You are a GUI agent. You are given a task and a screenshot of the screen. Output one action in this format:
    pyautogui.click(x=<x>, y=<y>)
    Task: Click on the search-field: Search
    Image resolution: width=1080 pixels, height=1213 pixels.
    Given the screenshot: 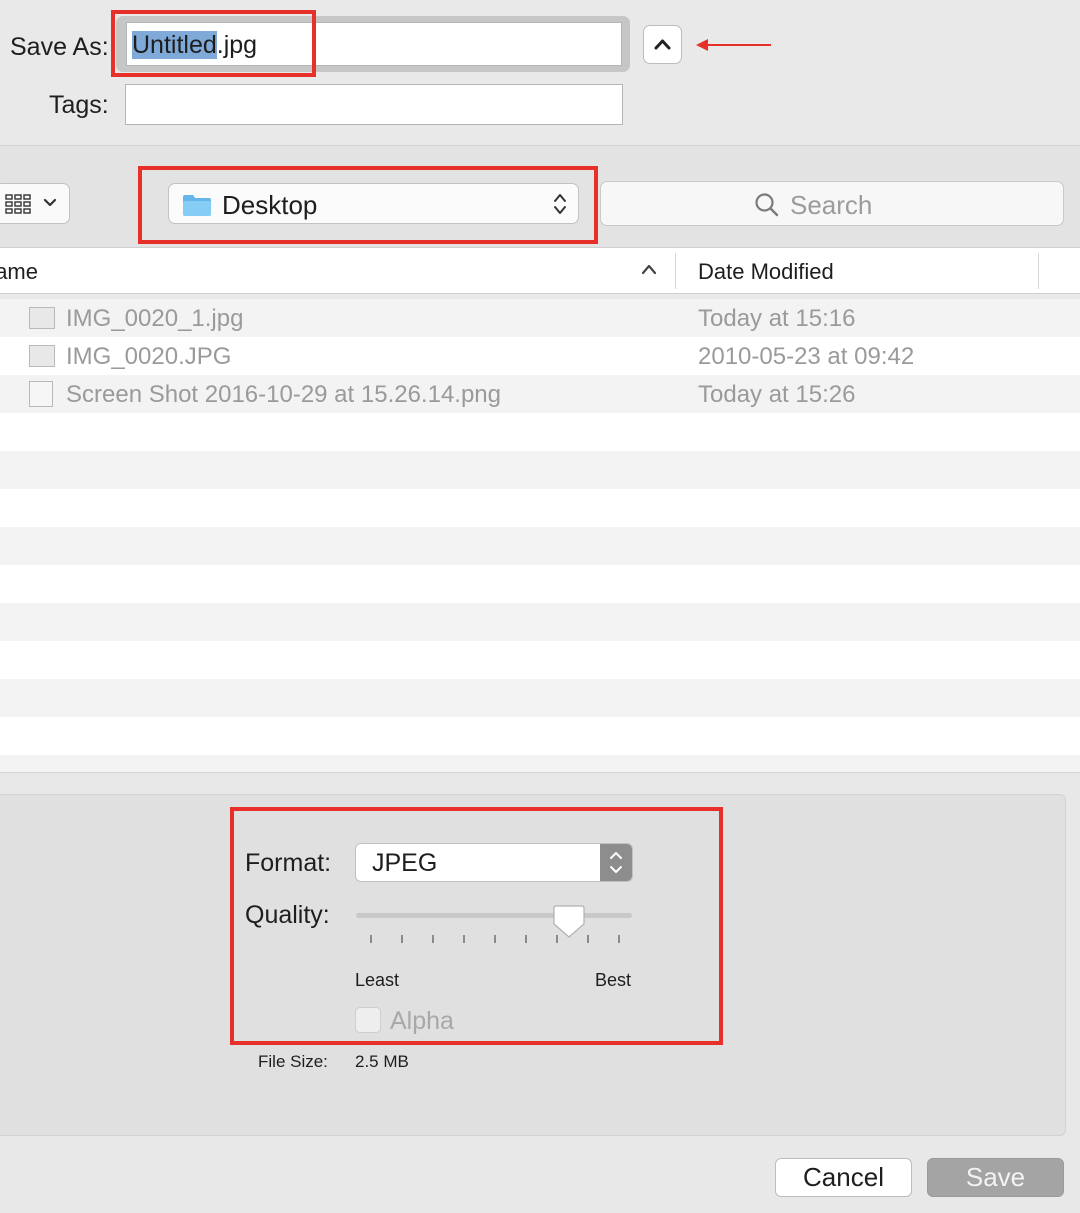 What is the action you would take?
    pyautogui.click(x=832, y=203)
    